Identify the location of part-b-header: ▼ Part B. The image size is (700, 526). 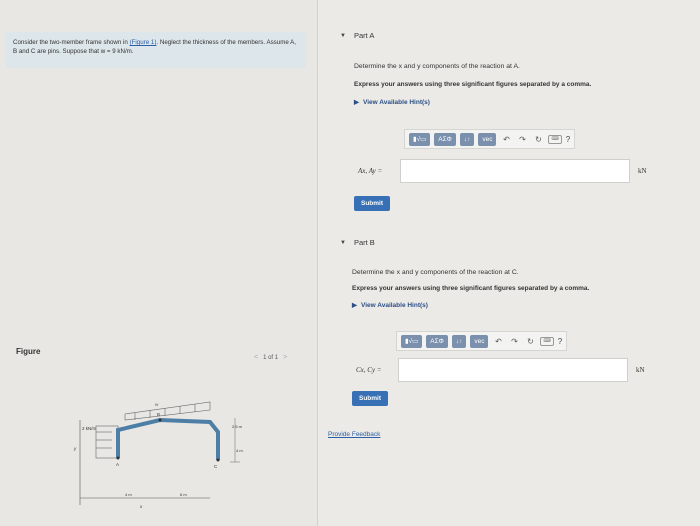
(357, 242).